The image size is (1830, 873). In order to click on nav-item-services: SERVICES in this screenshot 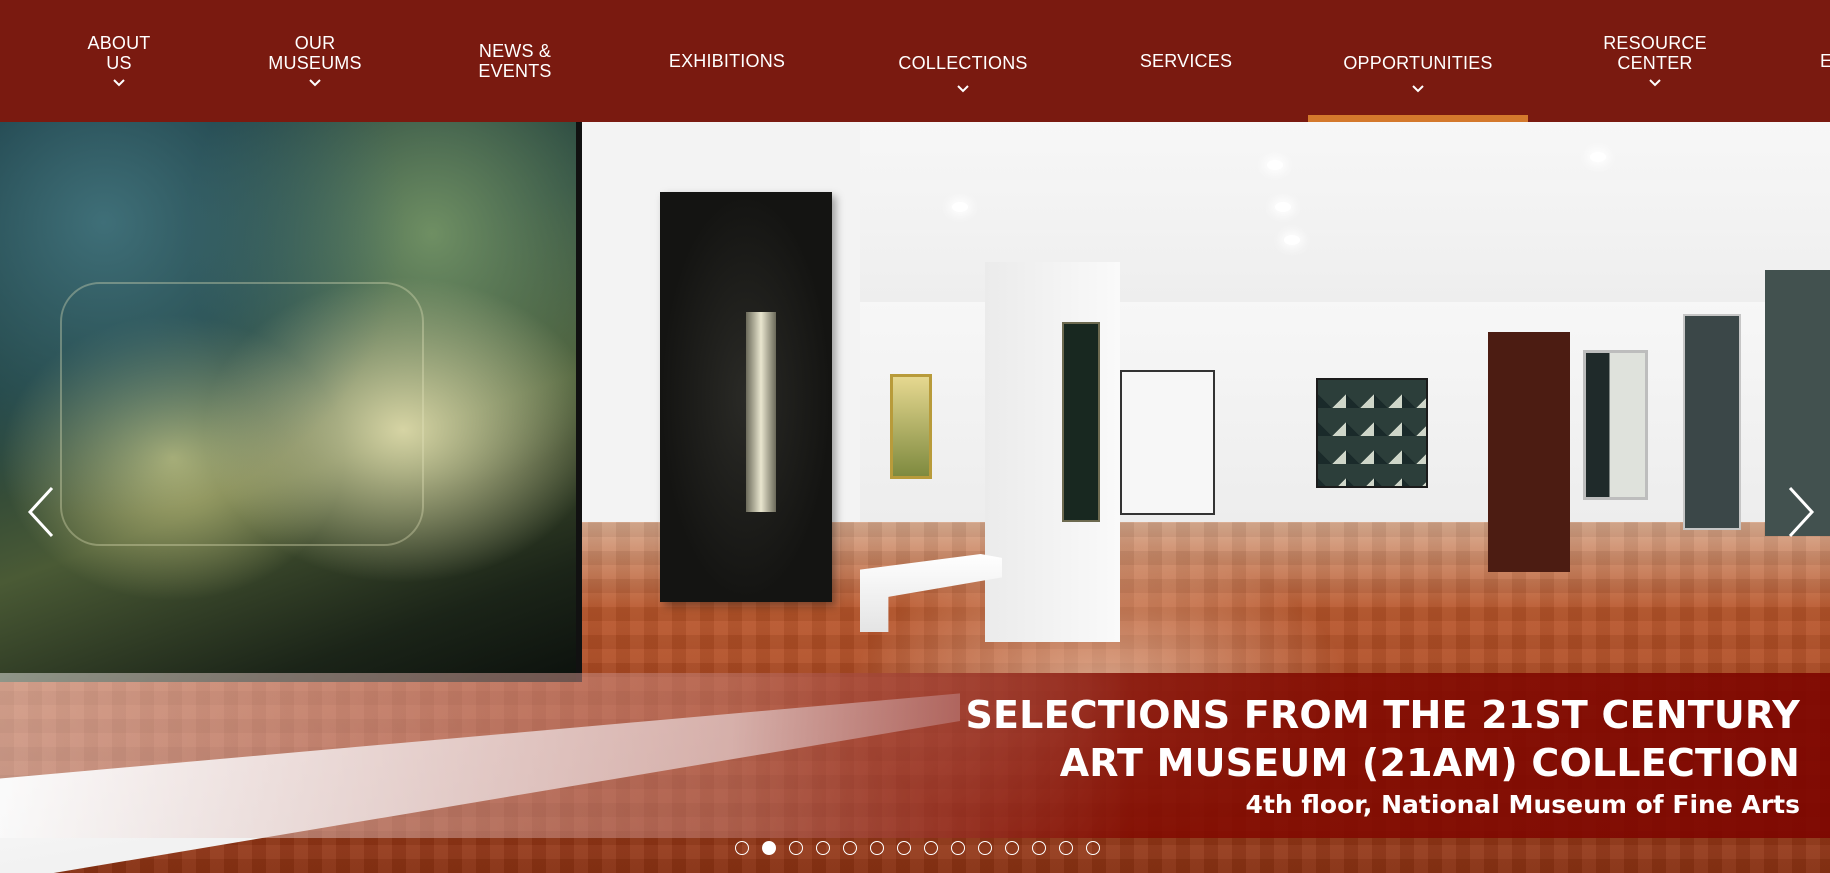, I will do `click(1186, 61)`.